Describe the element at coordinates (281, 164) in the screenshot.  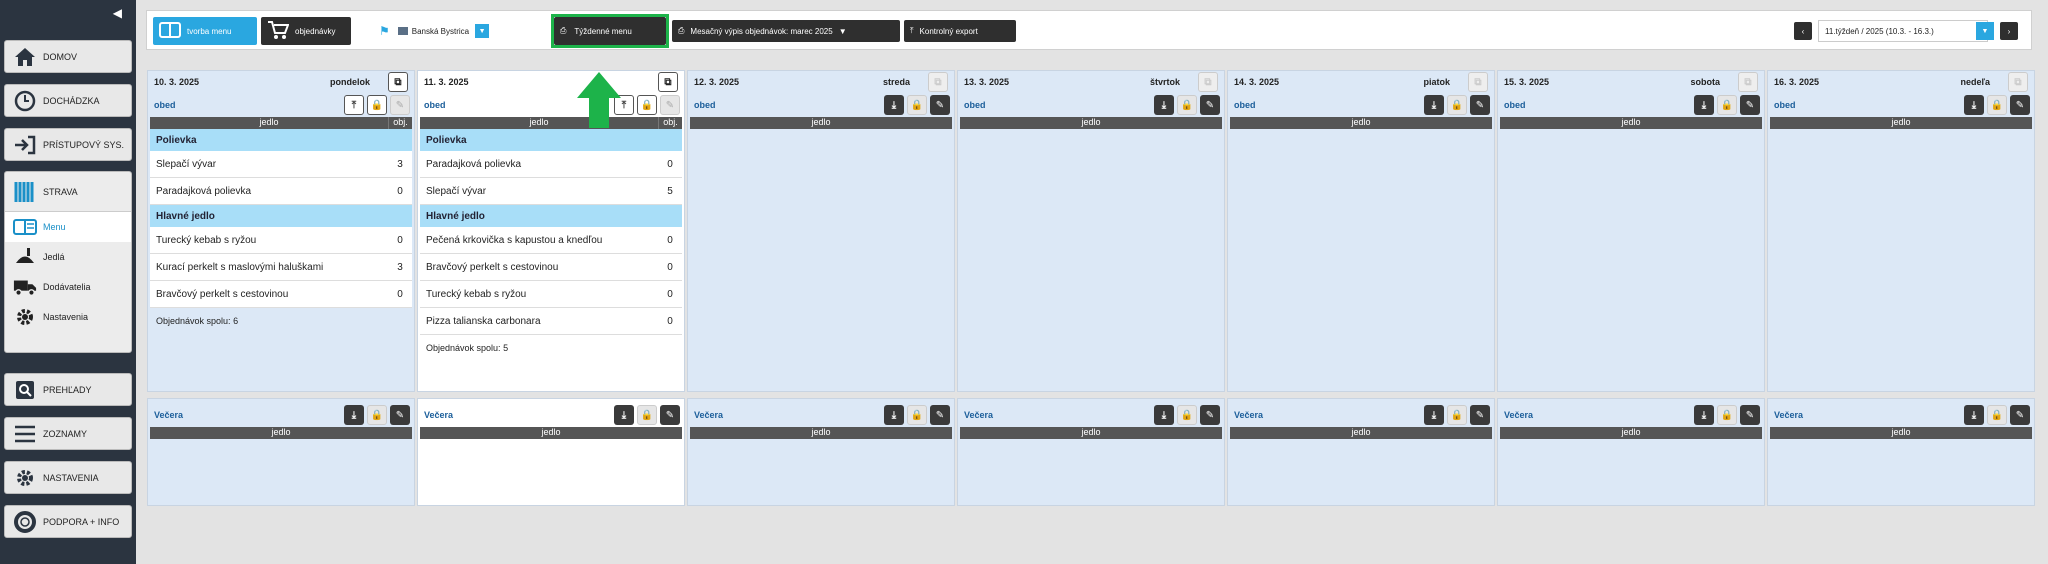
I see `table-row: Slepačí vývar 3` at that location.